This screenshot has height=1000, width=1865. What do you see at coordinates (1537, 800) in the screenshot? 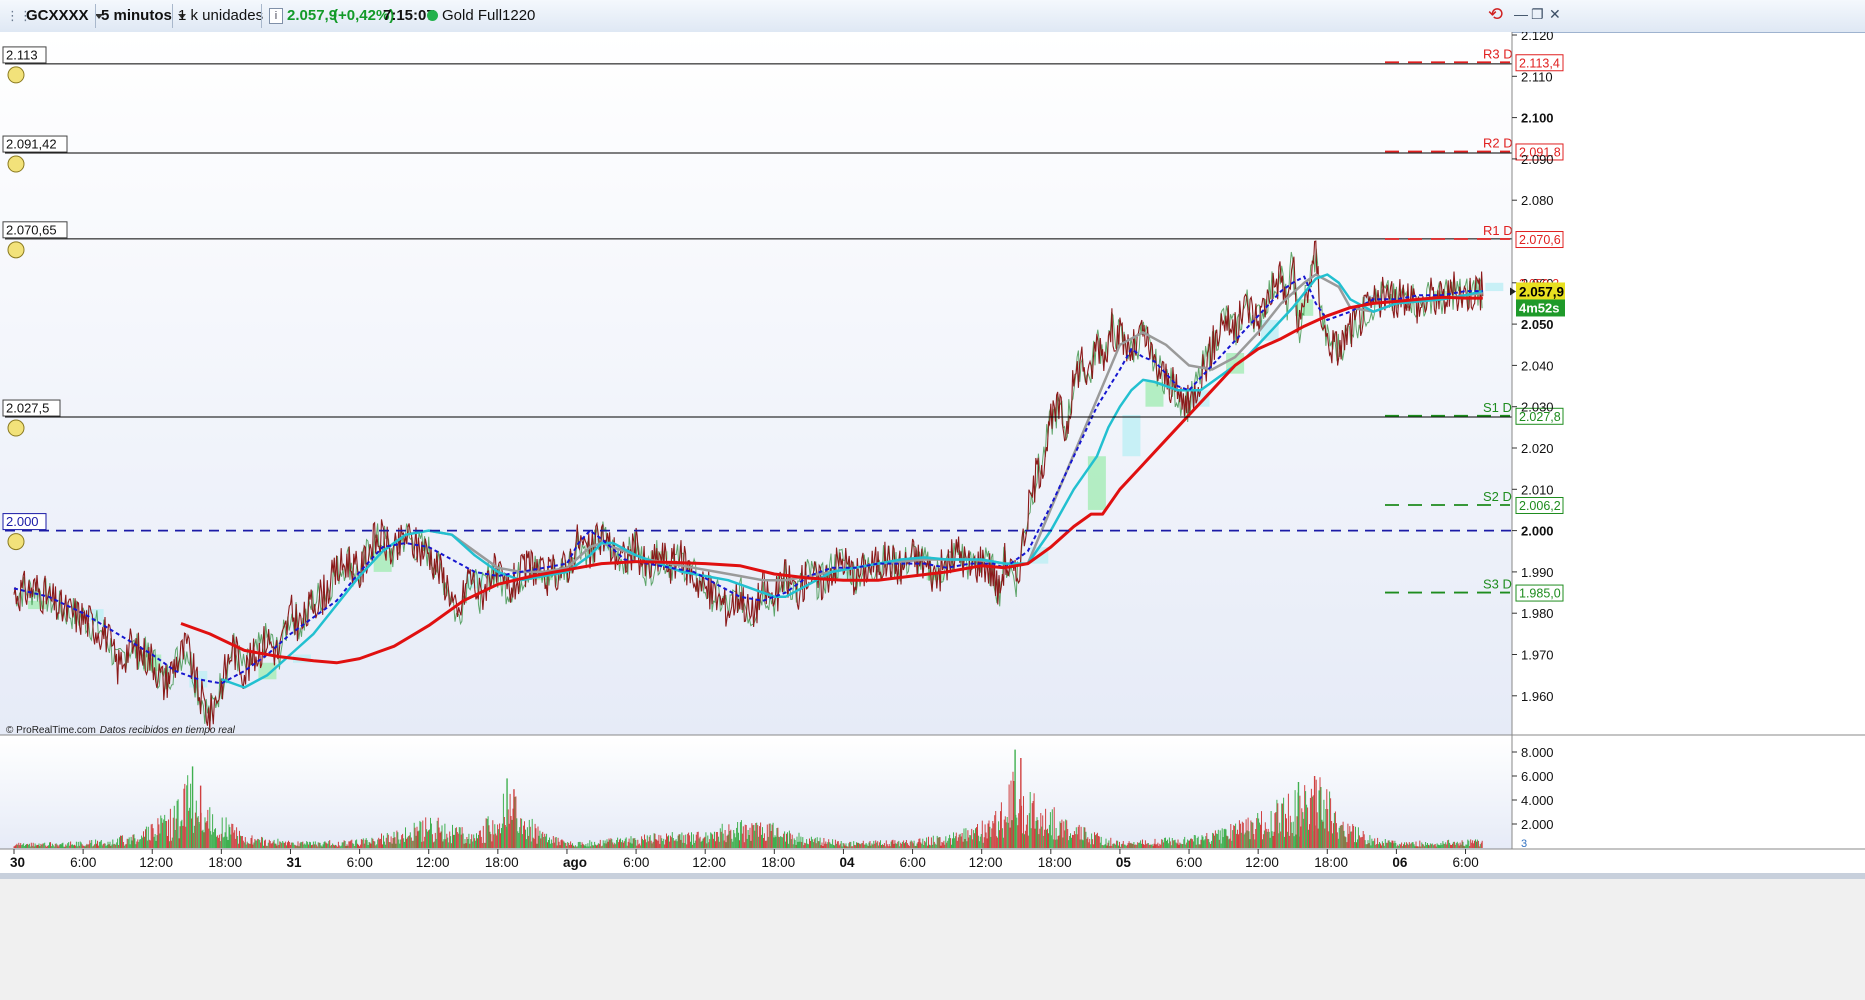
I see `volume-y-tick-label: 4.000` at bounding box center [1537, 800].